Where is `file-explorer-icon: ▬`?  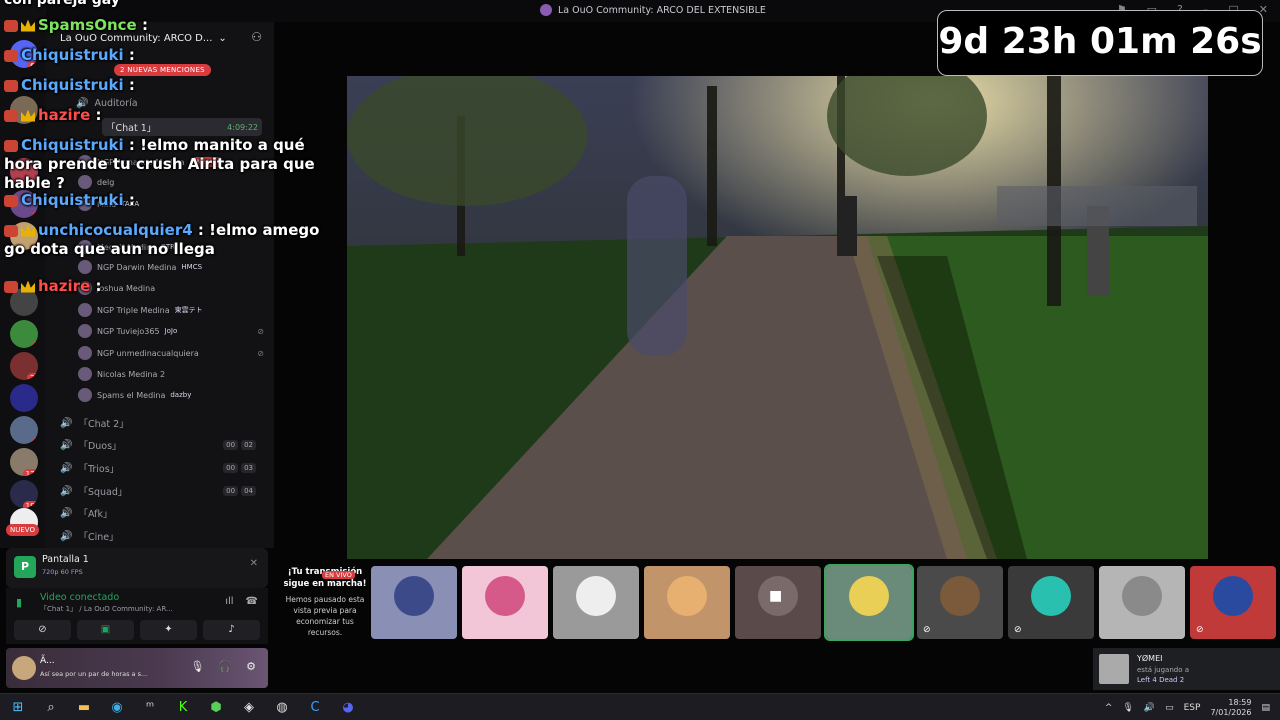
file-explorer-icon: ▬ is located at coordinates (84, 708).